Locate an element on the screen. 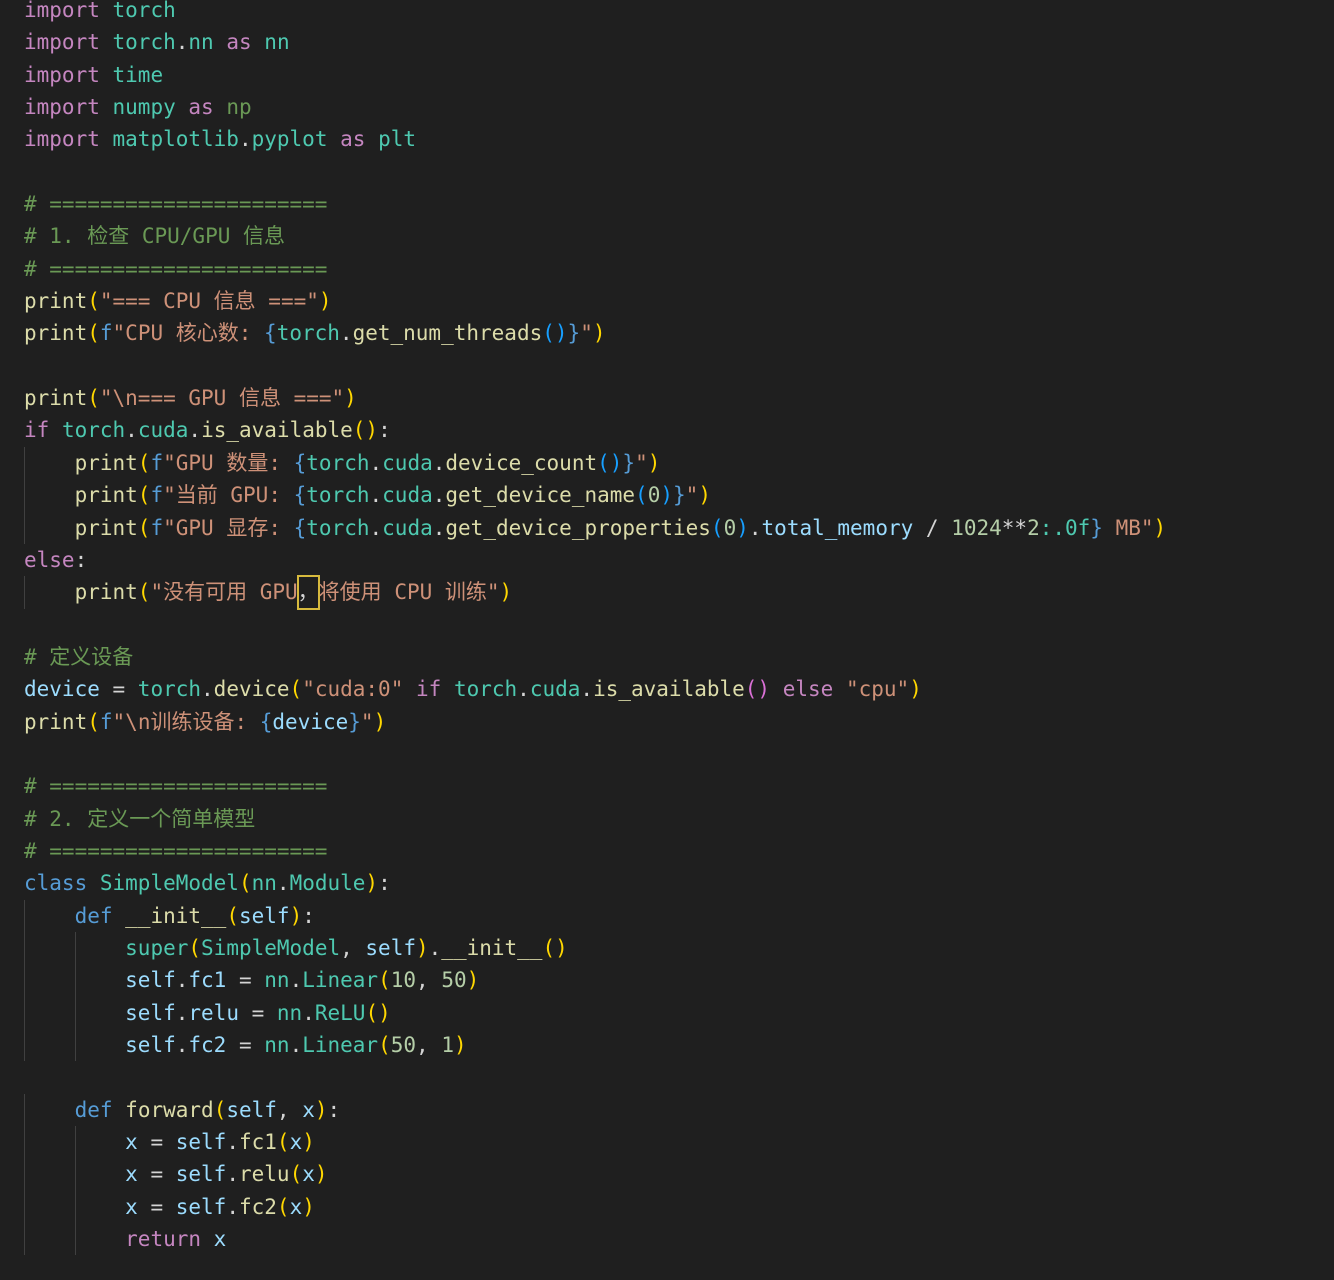 The width and height of the screenshot is (1334, 1280). code-line: else: is located at coordinates (679, 560).